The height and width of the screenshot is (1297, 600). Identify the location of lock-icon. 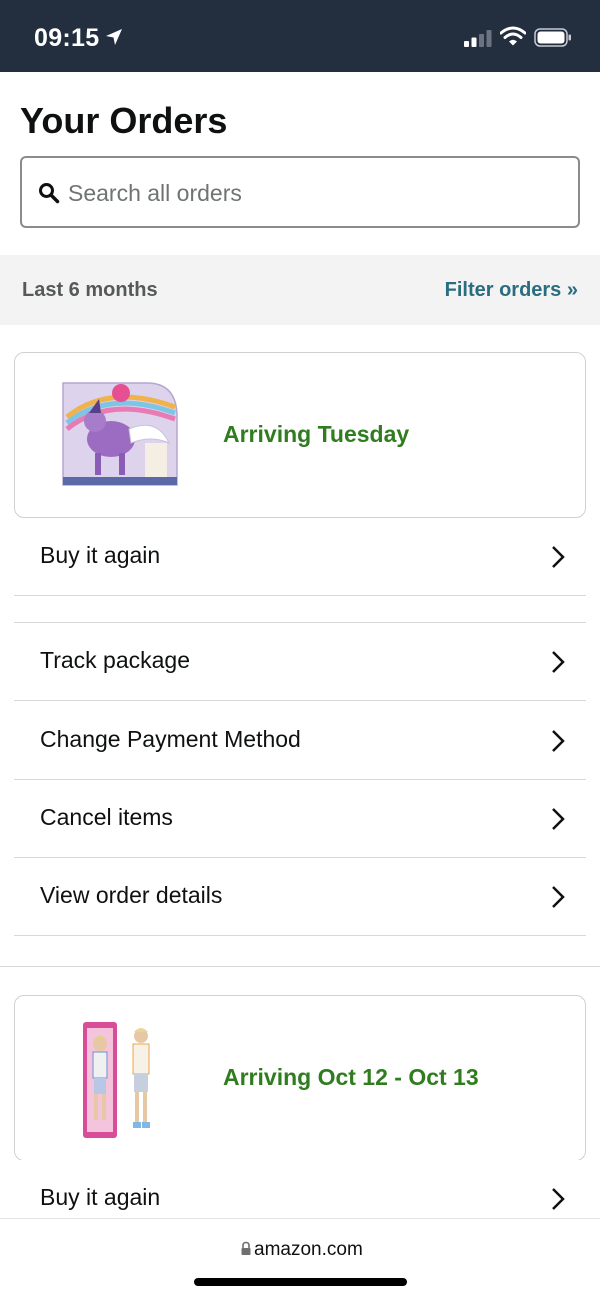
(246, 1248).